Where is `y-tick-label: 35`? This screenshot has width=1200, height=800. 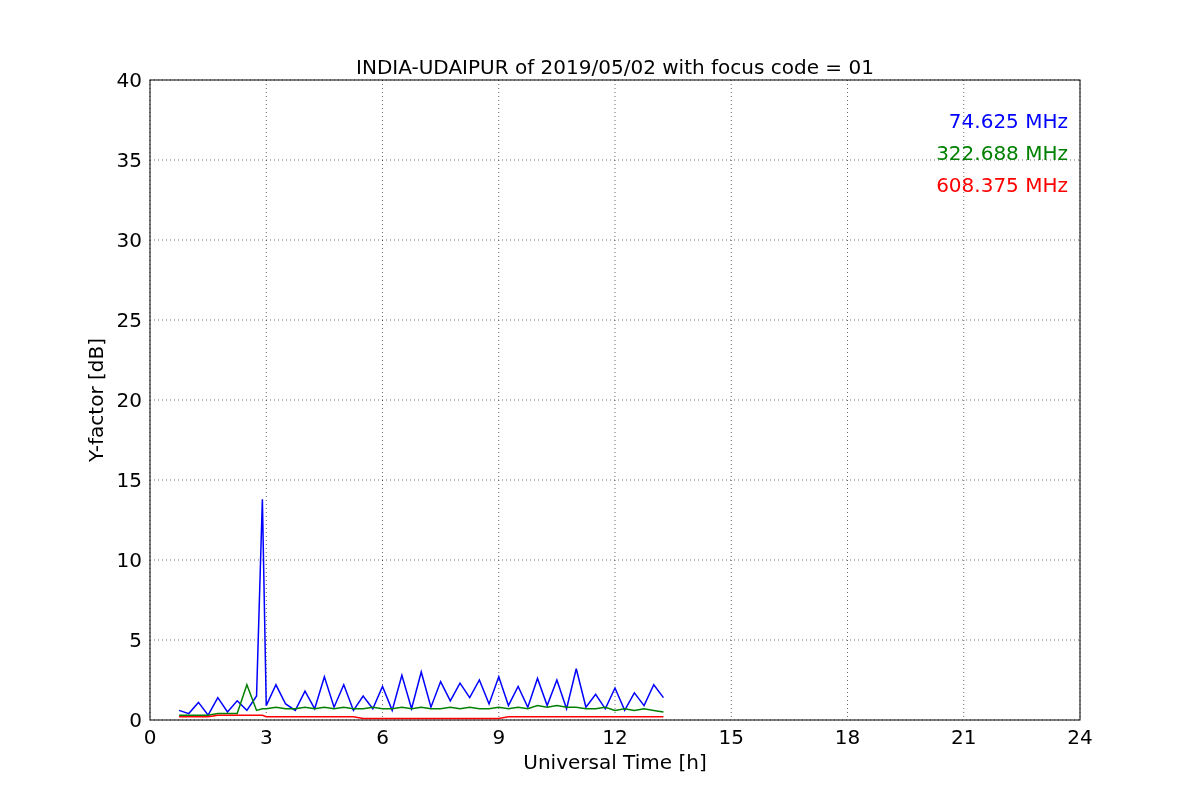
y-tick-label: 35 is located at coordinates (129, 160).